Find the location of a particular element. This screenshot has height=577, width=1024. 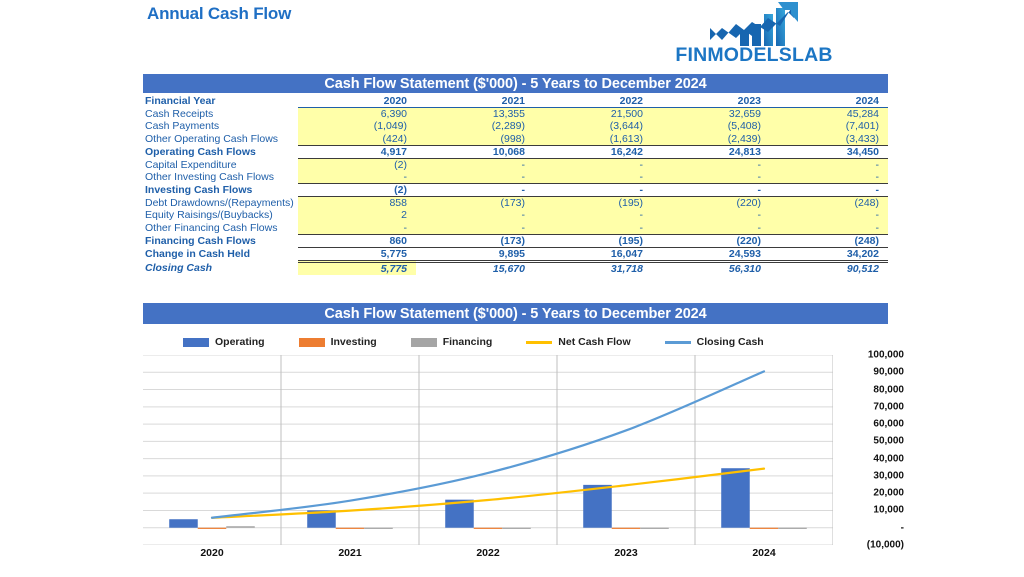

page-title: Annual Cash Flow is located at coordinates (219, 13).